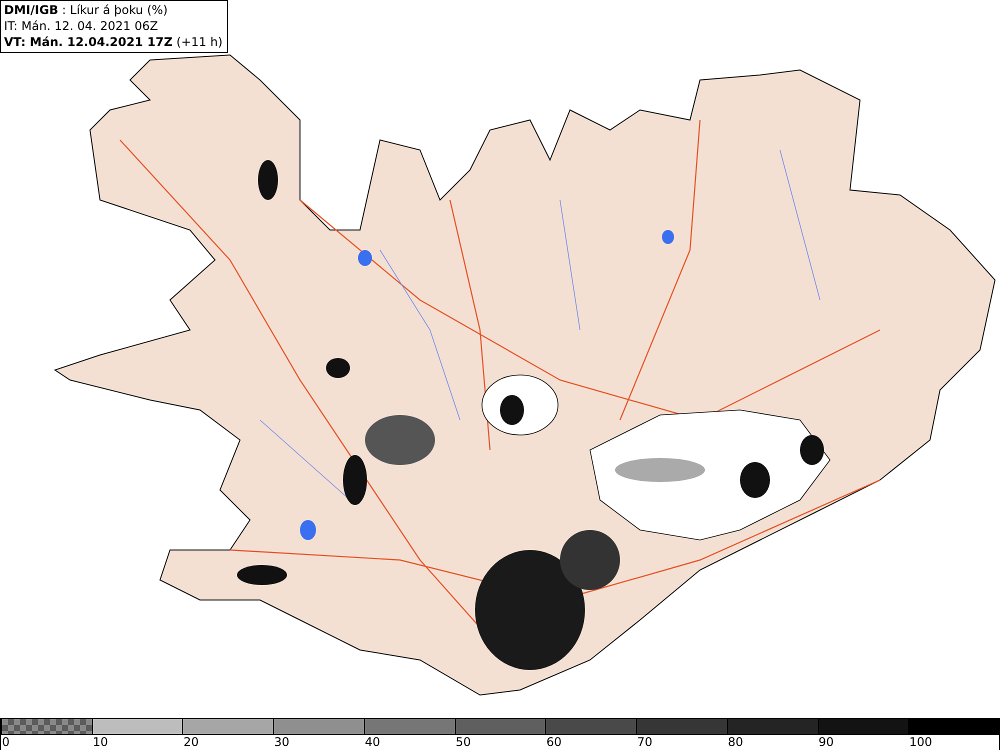  I want to click on legend-label: 100, so click(920, 742).